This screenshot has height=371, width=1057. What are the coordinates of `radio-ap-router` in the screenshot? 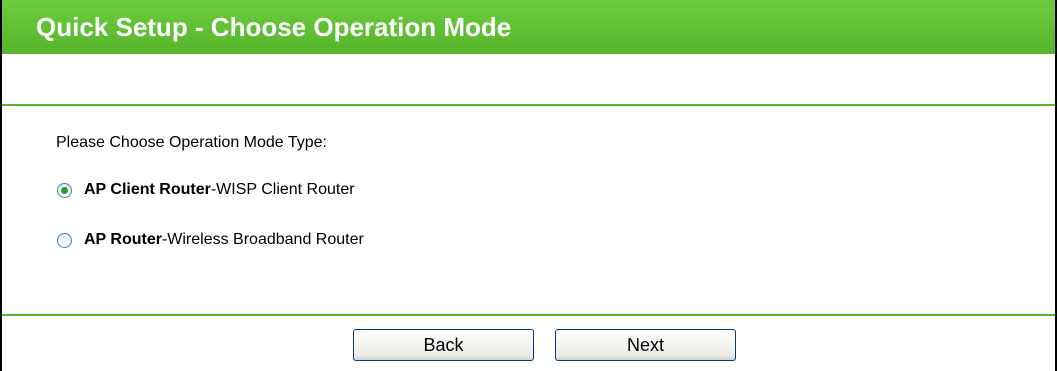 It's located at (64, 240).